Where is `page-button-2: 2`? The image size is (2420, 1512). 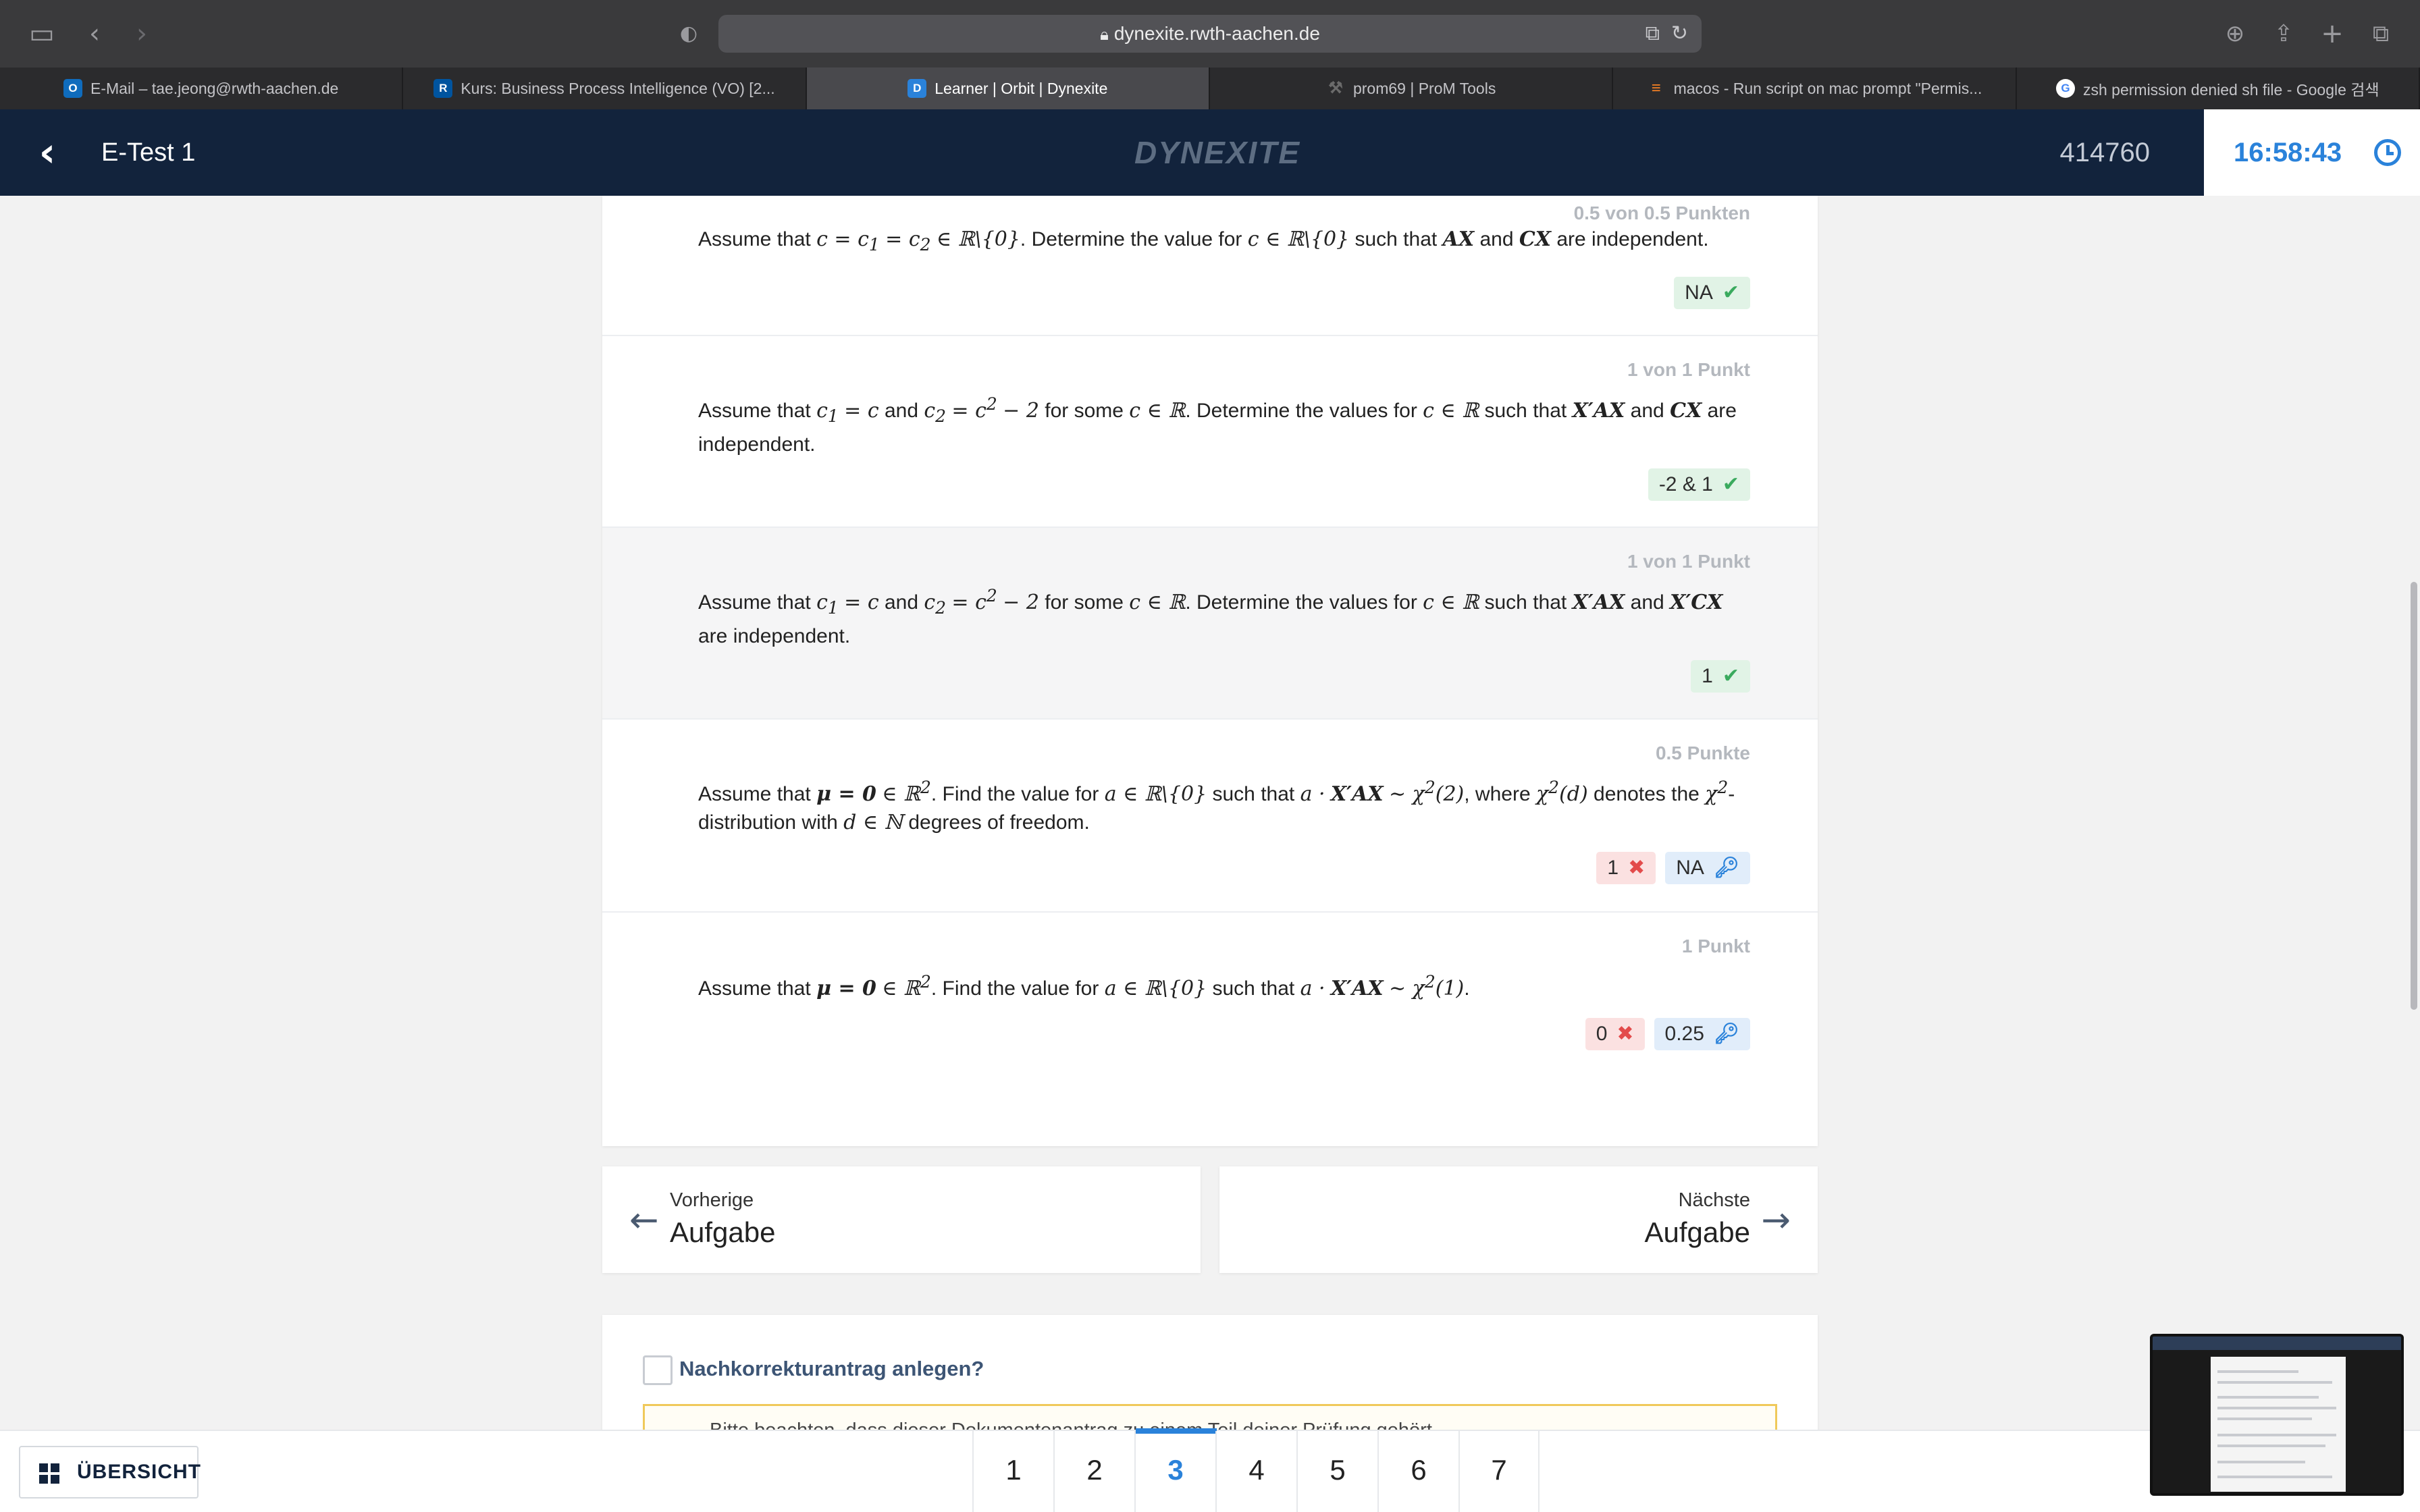 page-button-2: 2 is located at coordinates (1093, 1471).